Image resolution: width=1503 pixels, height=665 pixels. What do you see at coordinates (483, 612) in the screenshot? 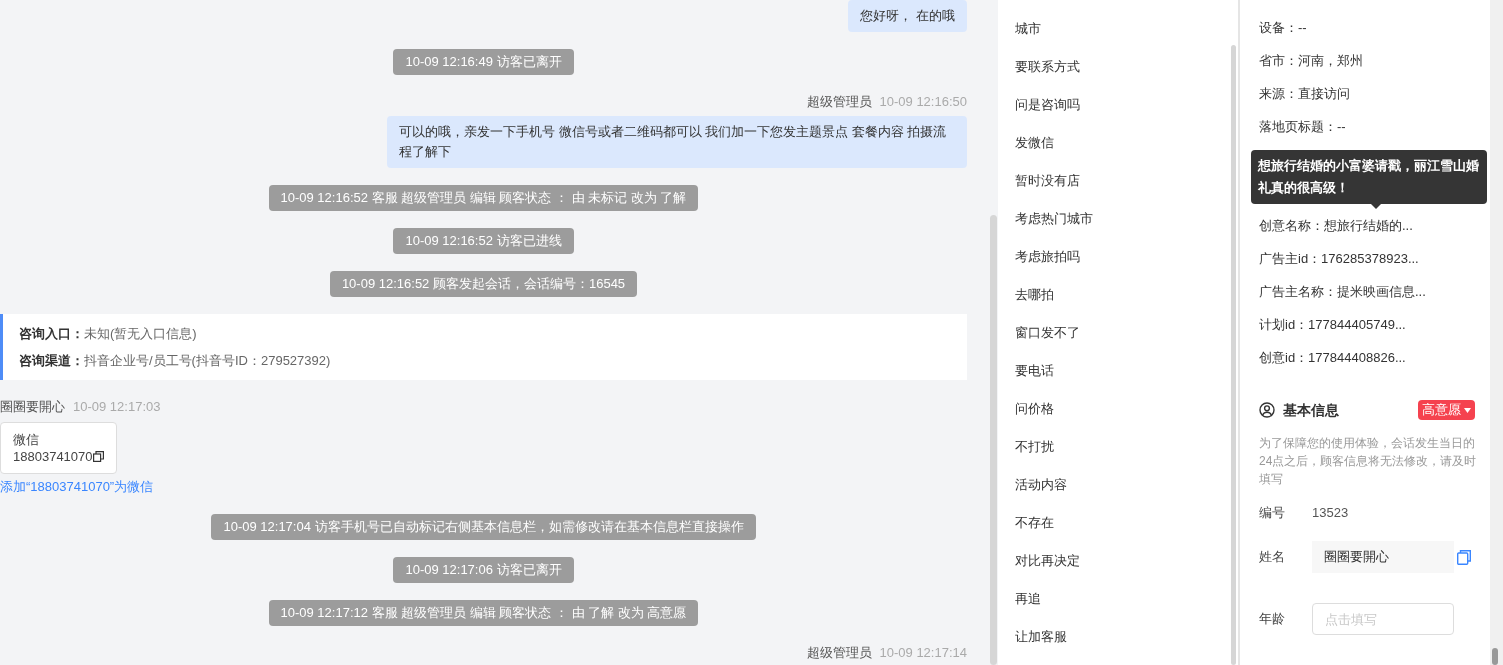
I see `system-notice: 10-09 12:17:12 客服 超级管理员 编辑 顾客状态 ： 由 了解 改为 高意愿` at bounding box center [483, 612].